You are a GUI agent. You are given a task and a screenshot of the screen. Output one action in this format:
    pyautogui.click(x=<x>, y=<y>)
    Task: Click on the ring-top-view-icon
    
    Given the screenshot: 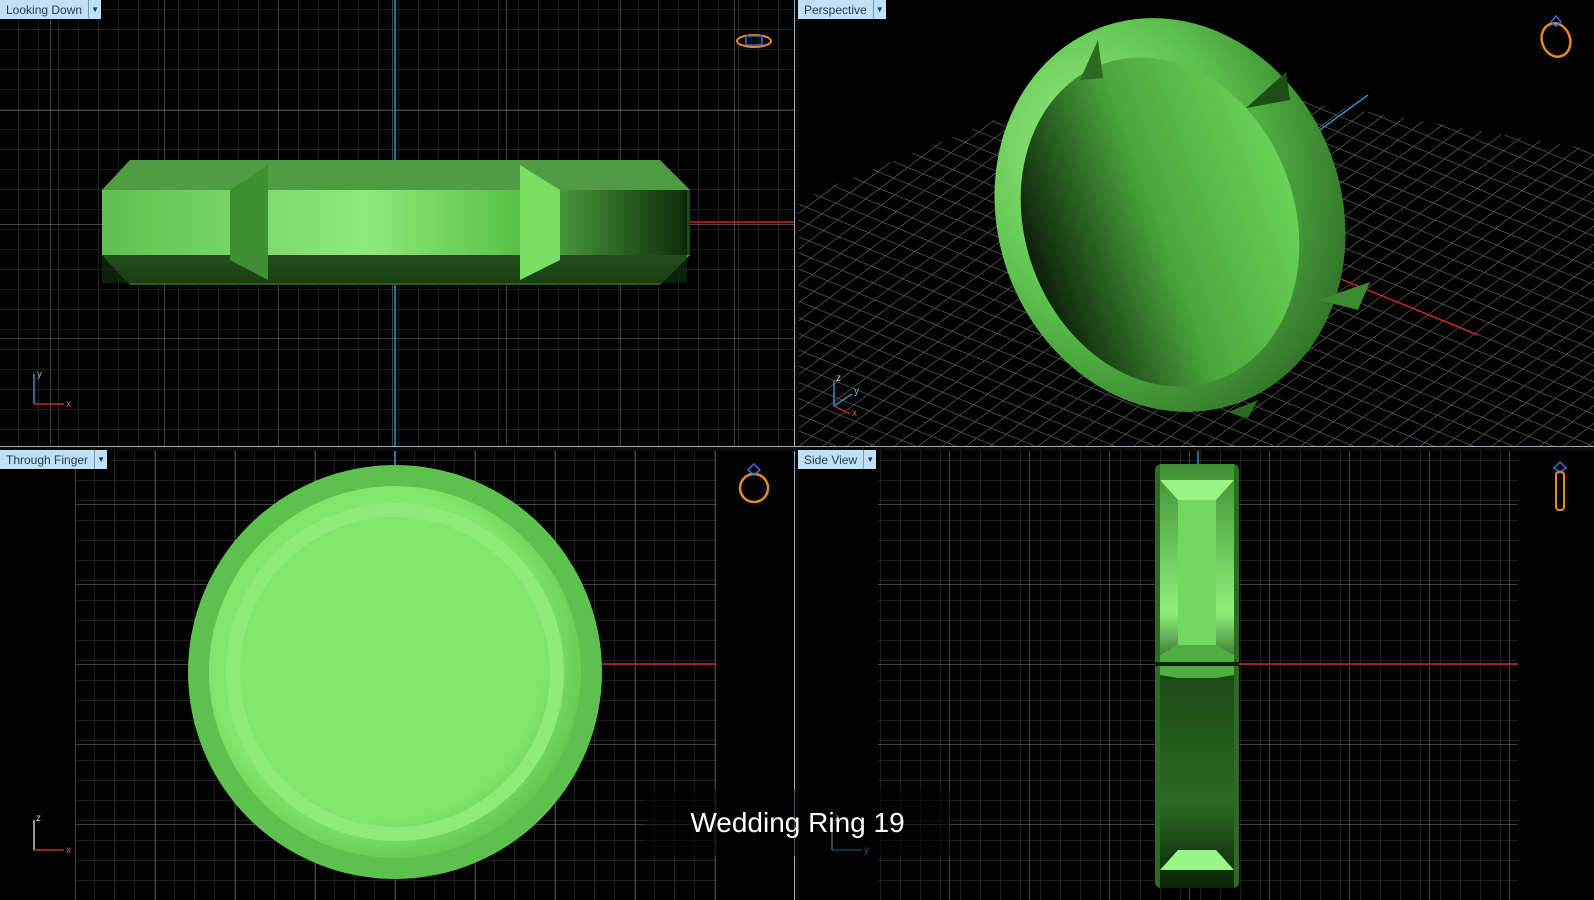 What is the action you would take?
    pyautogui.click(x=754, y=41)
    